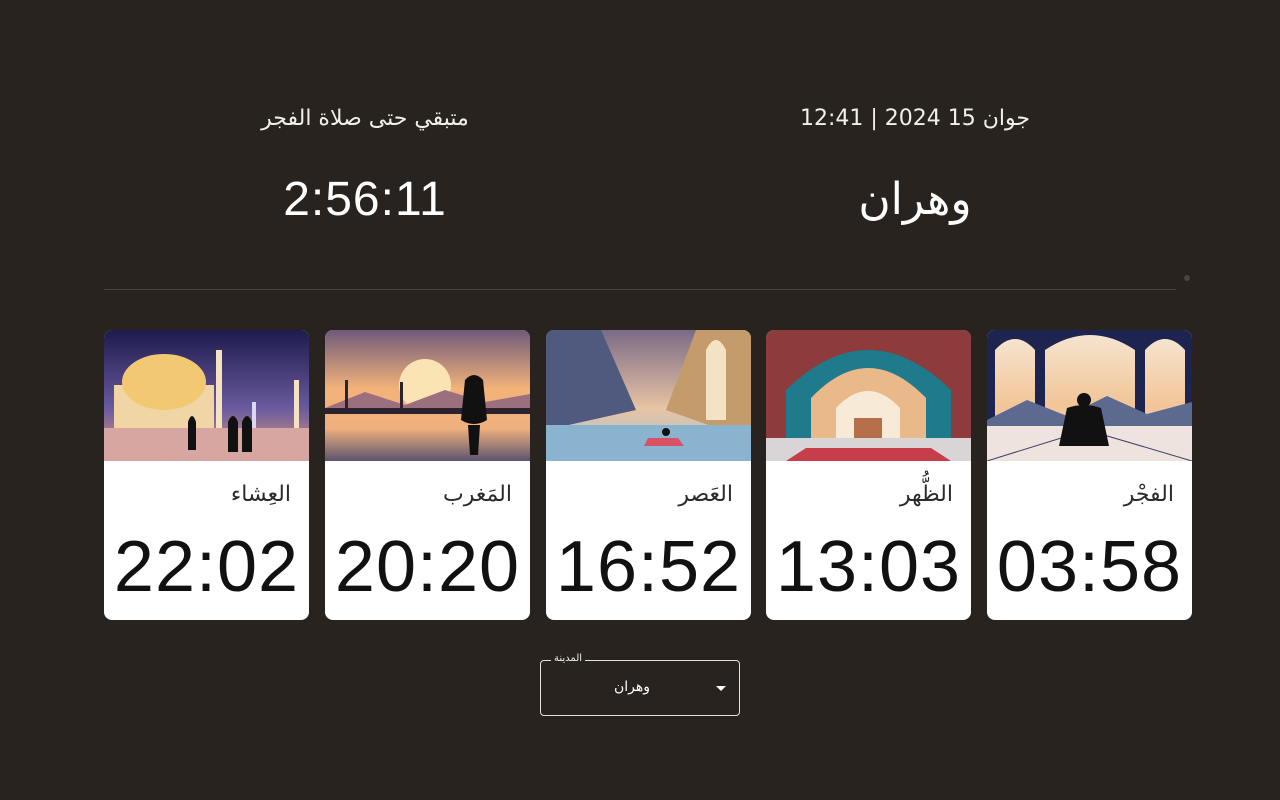 The image size is (1280, 800). I want to click on pager-dot, so click(1187, 278).